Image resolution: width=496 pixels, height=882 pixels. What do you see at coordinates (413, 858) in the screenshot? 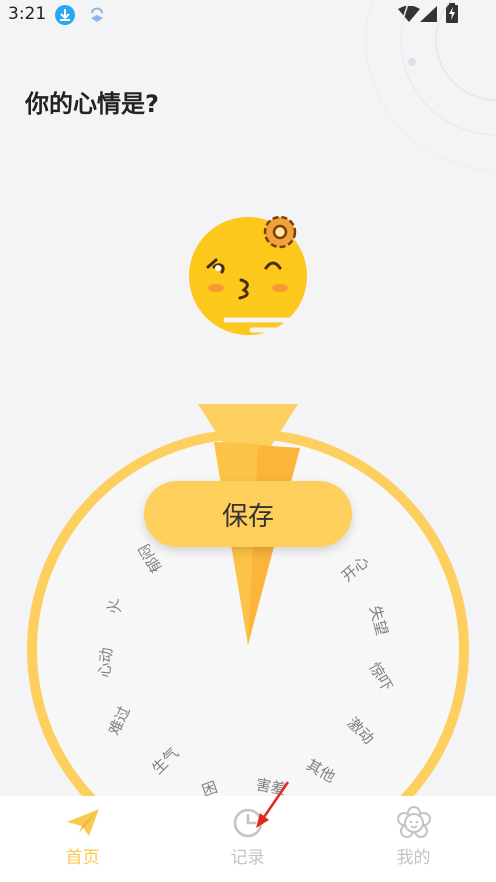
I see `tab-mine-label: 我的` at bounding box center [413, 858].